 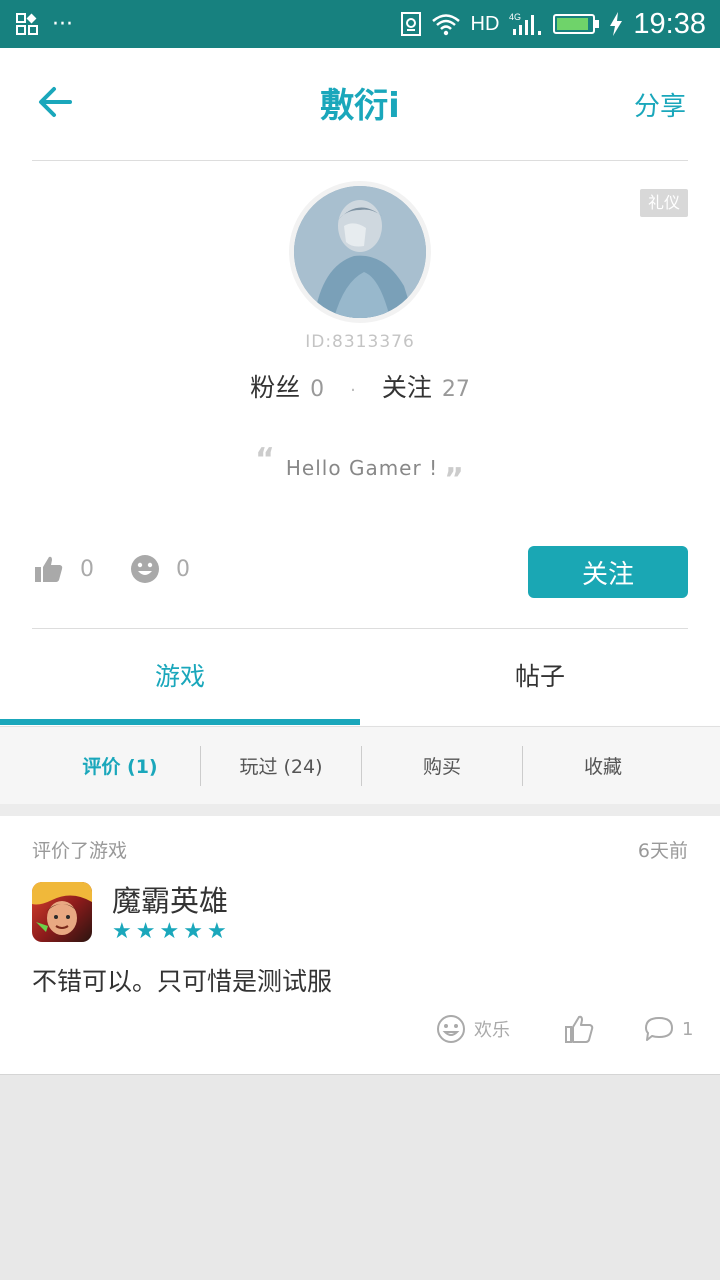 I want to click on follow-button: 关注, so click(x=608, y=572).